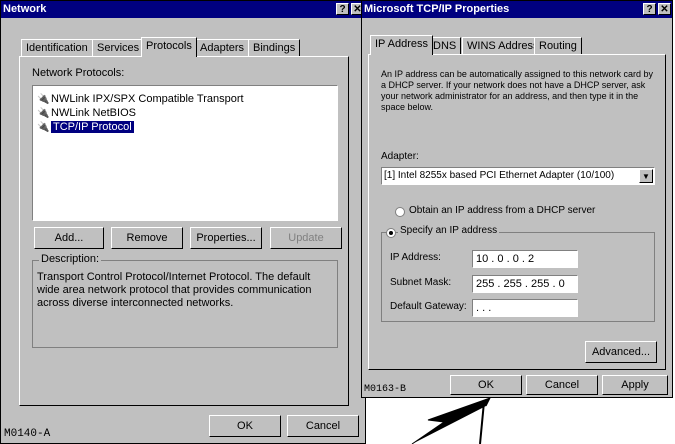 The image size is (675, 444). What do you see at coordinates (222, 47) in the screenshot?
I see `tab-adapters: Adapters` at bounding box center [222, 47].